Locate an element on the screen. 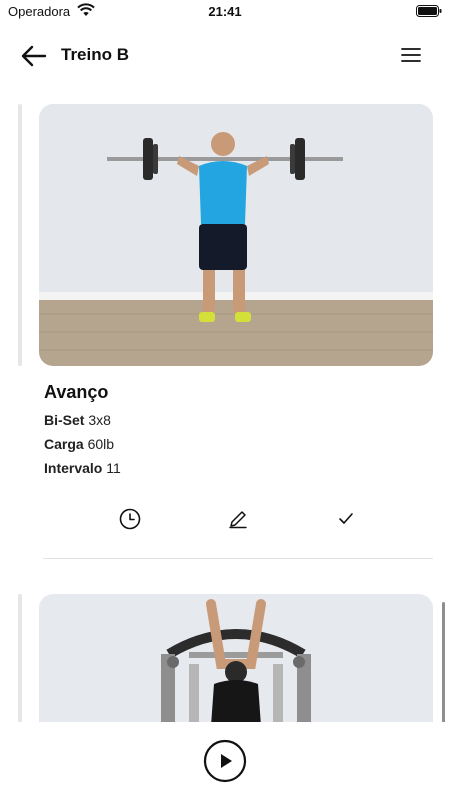 The width and height of the screenshot is (450, 800). pencil-icon is located at coordinates (238, 519).